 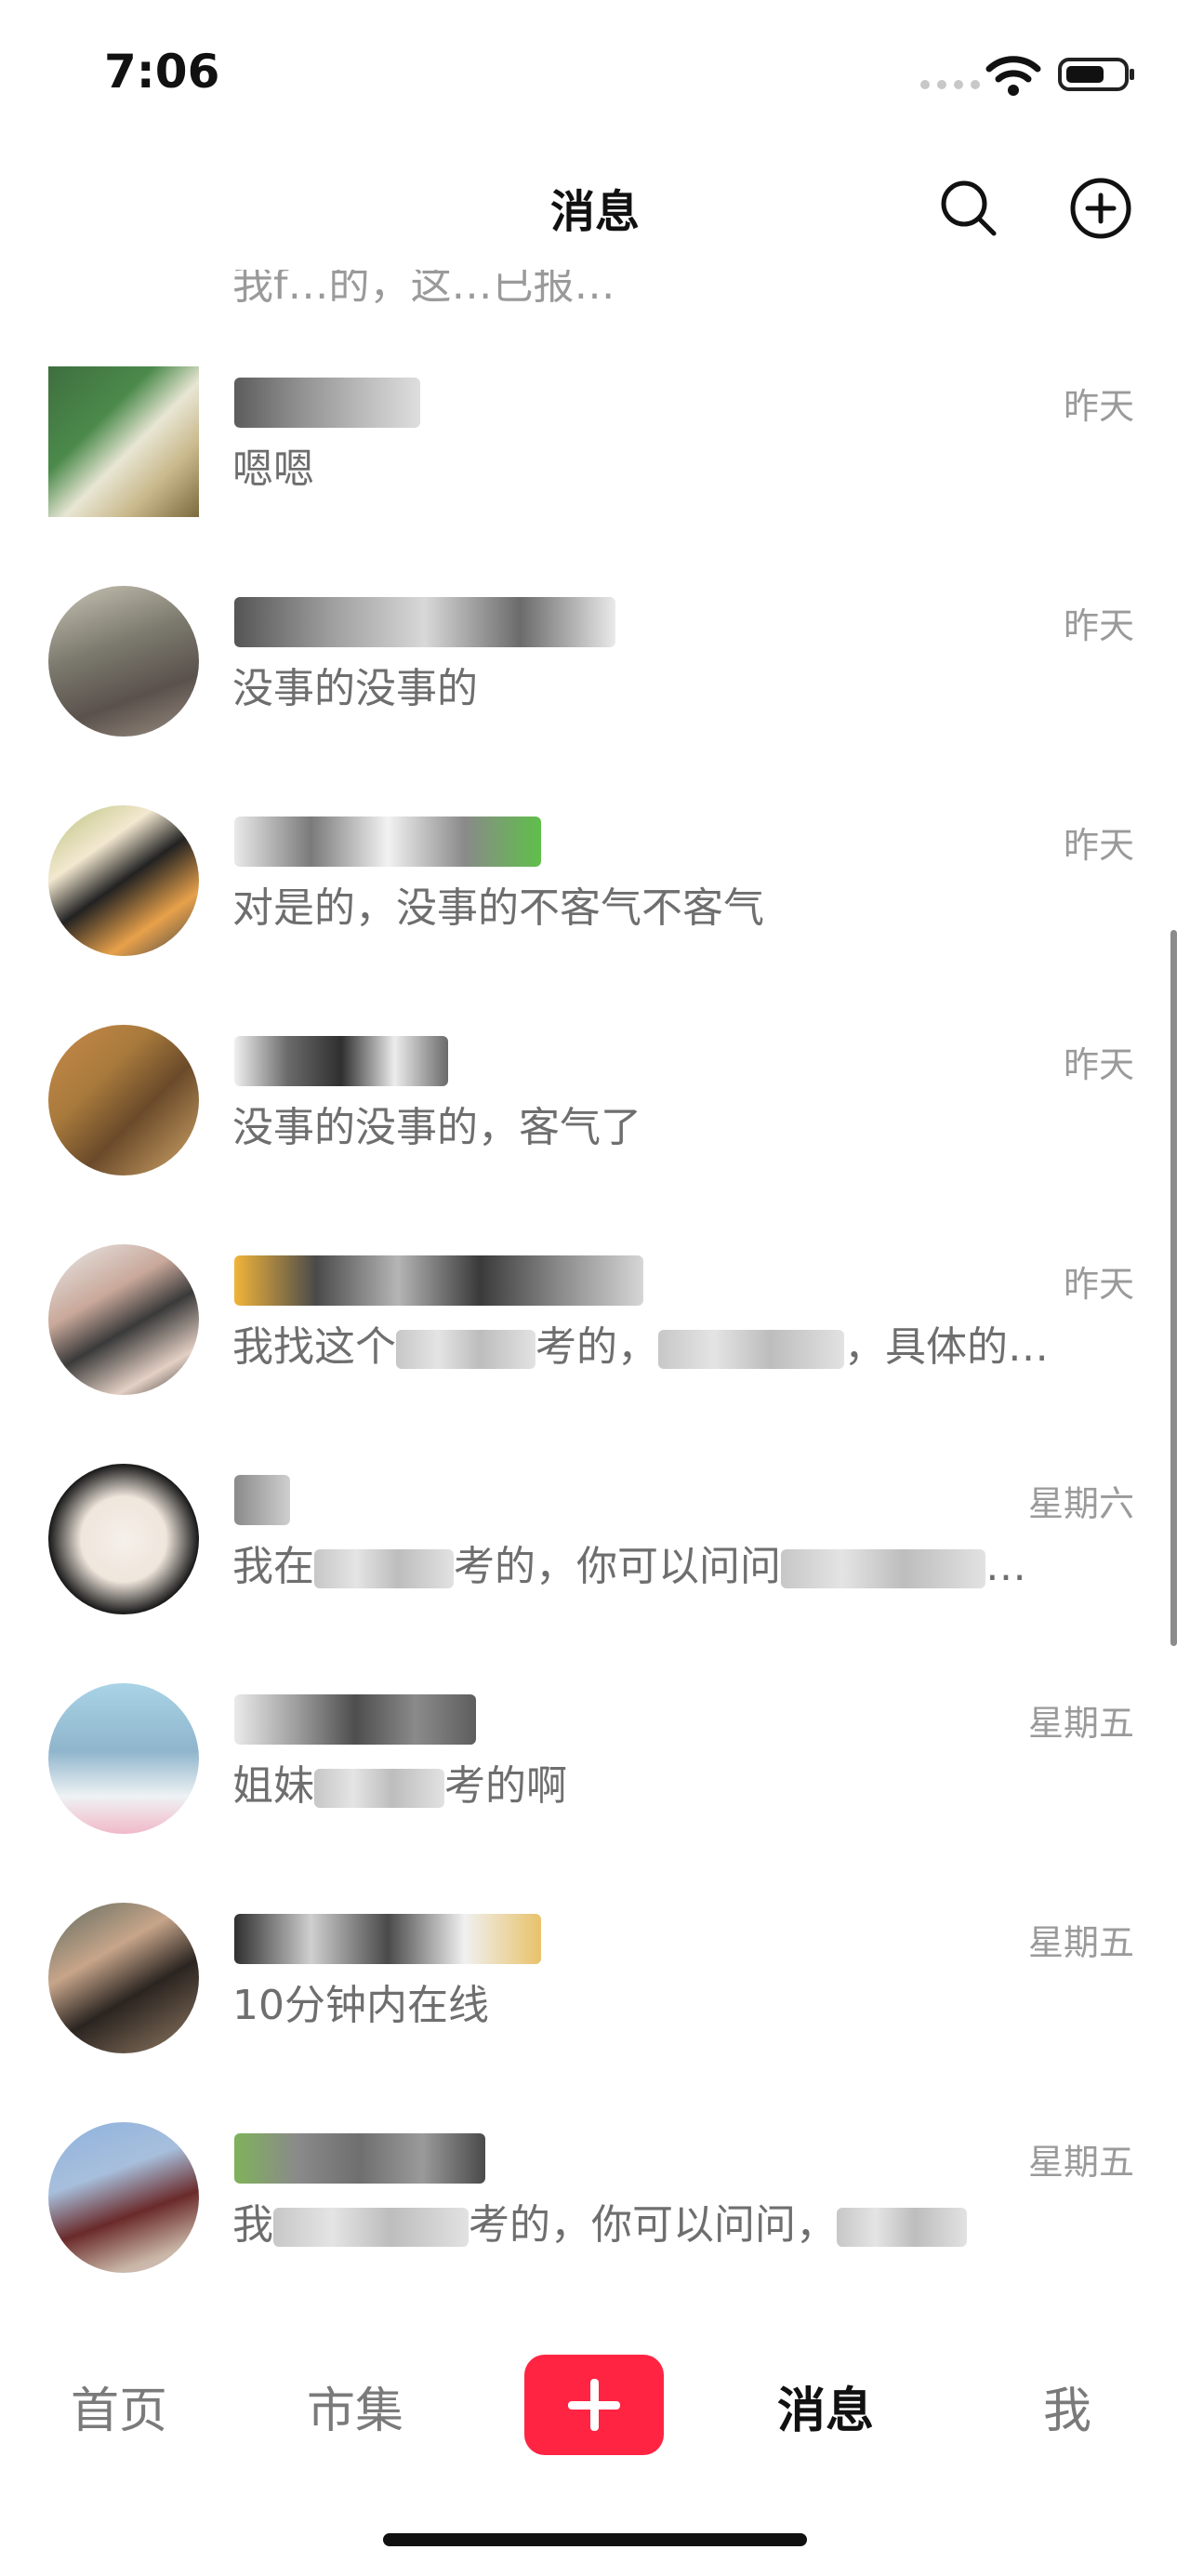 What do you see at coordinates (355, 2406) in the screenshot?
I see `tab-market: 市集` at bounding box center [355, 2406].